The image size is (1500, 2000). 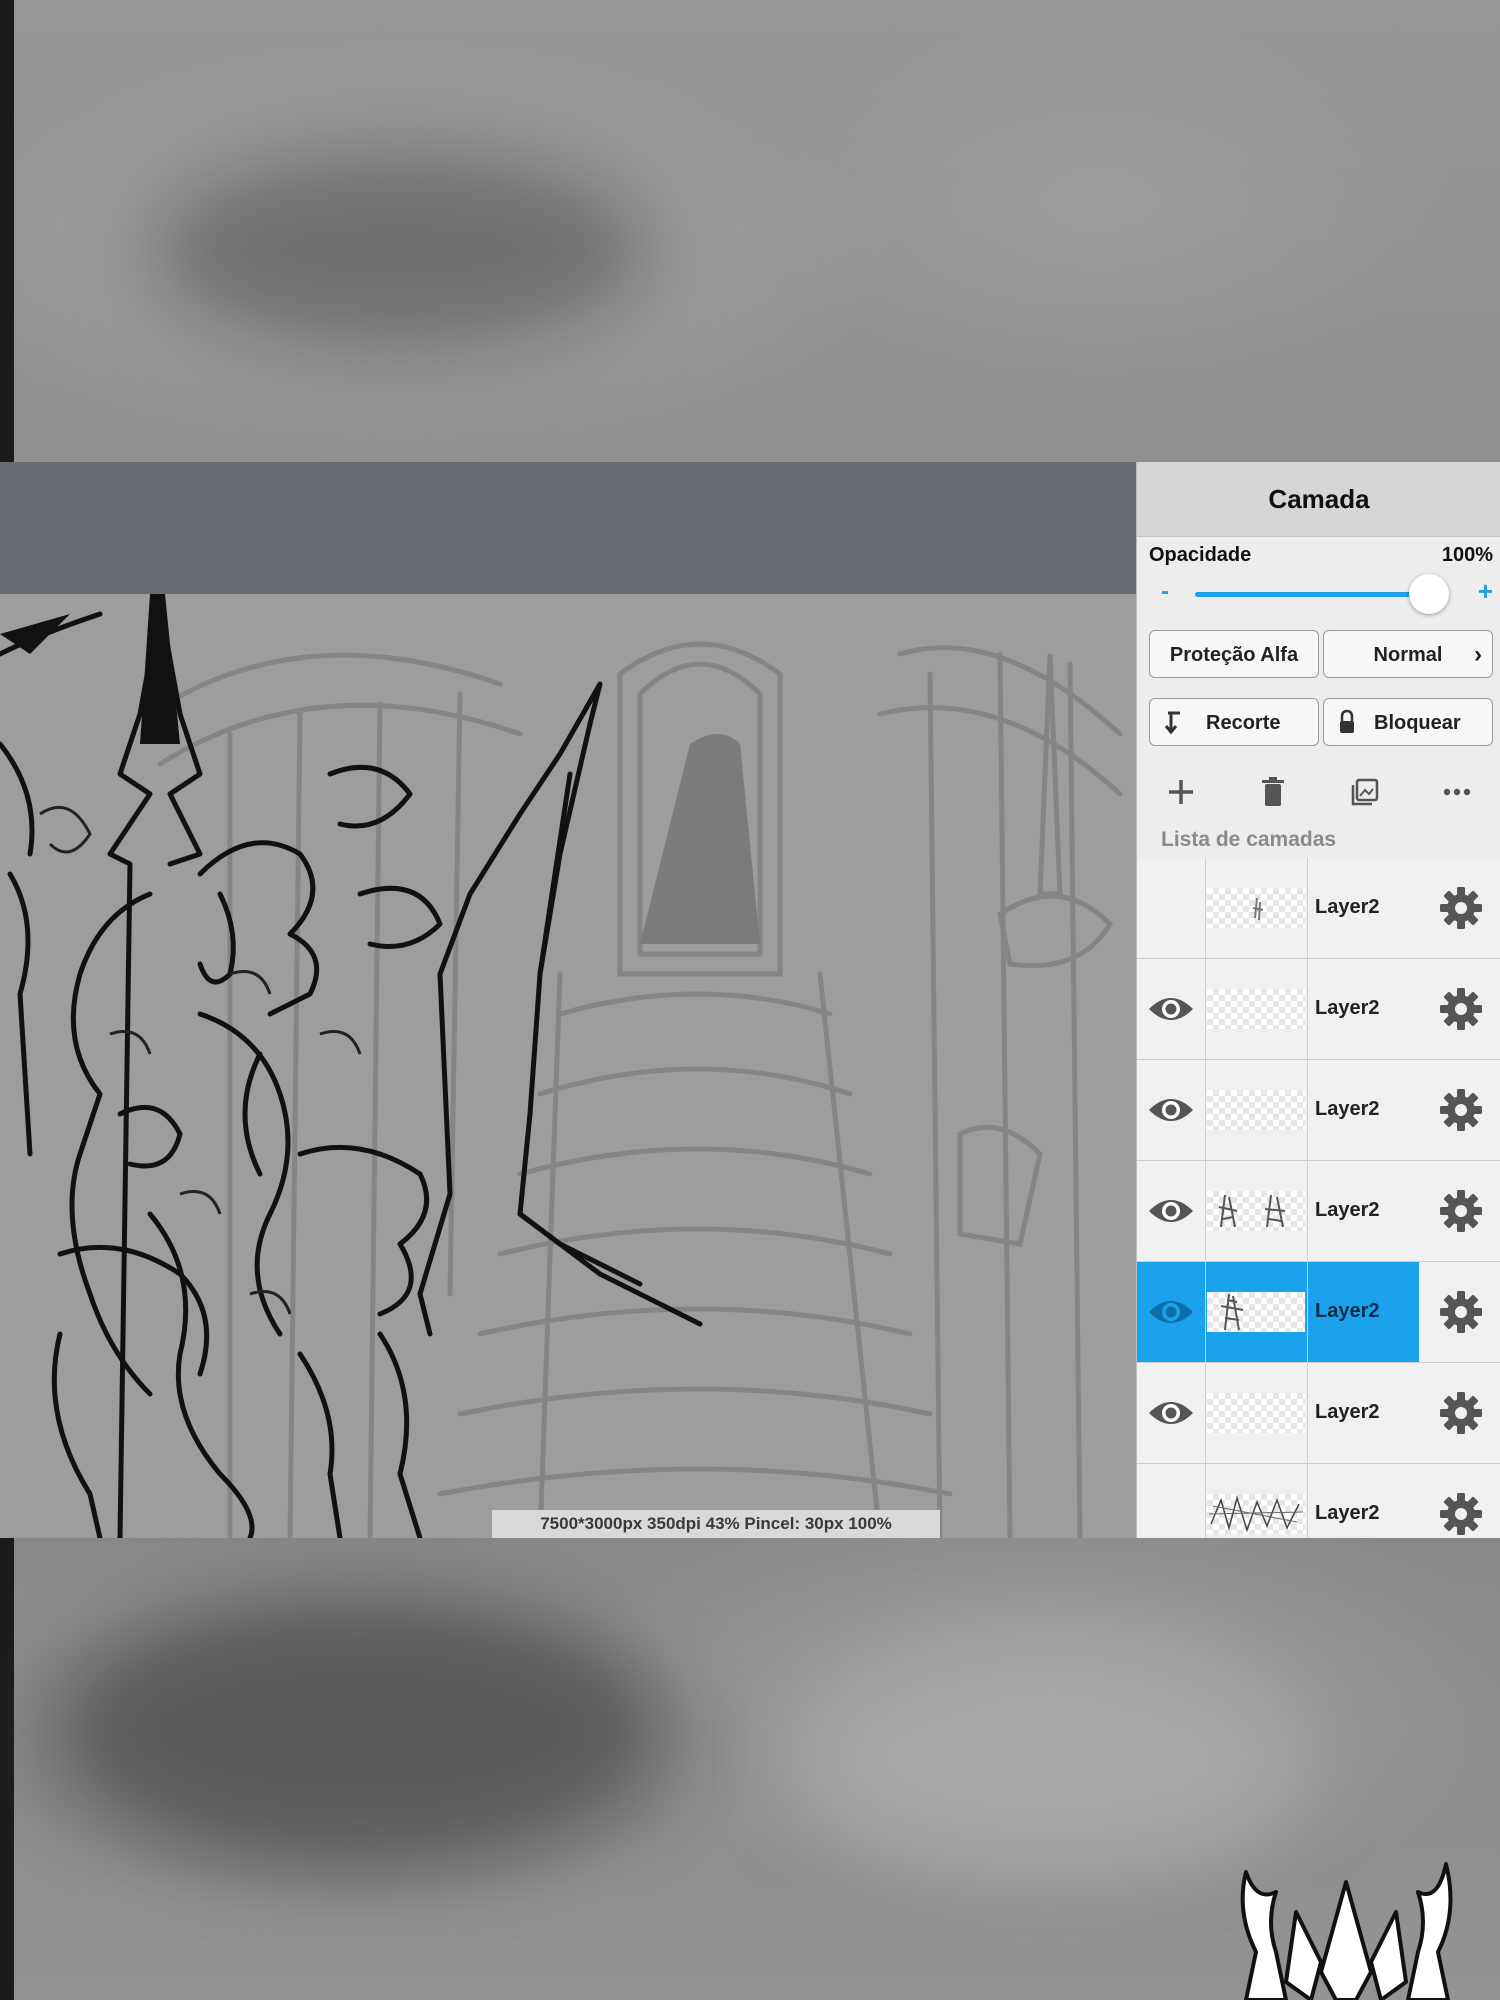 I want to click on opacity-value: 100%, so click(x=1467, y=555).